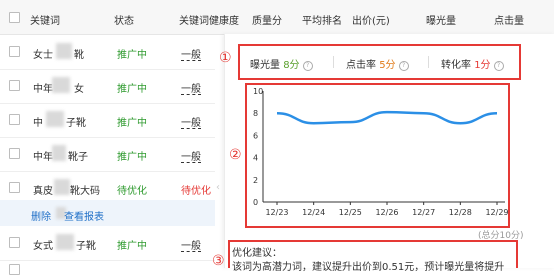  Describe the element at coordinates (43, 53) in the screenshot. I see `keyword-text-start: 女士` at that location.